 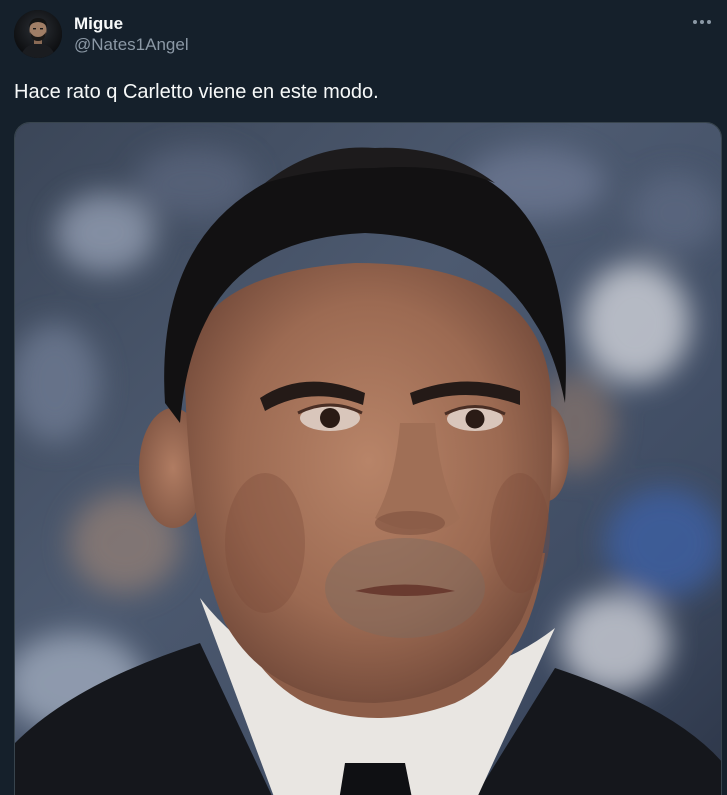 What do you see at coordinates (131, 23) in the screenshot?
I see `display-name: Migue` at bounding box center [131, 23].